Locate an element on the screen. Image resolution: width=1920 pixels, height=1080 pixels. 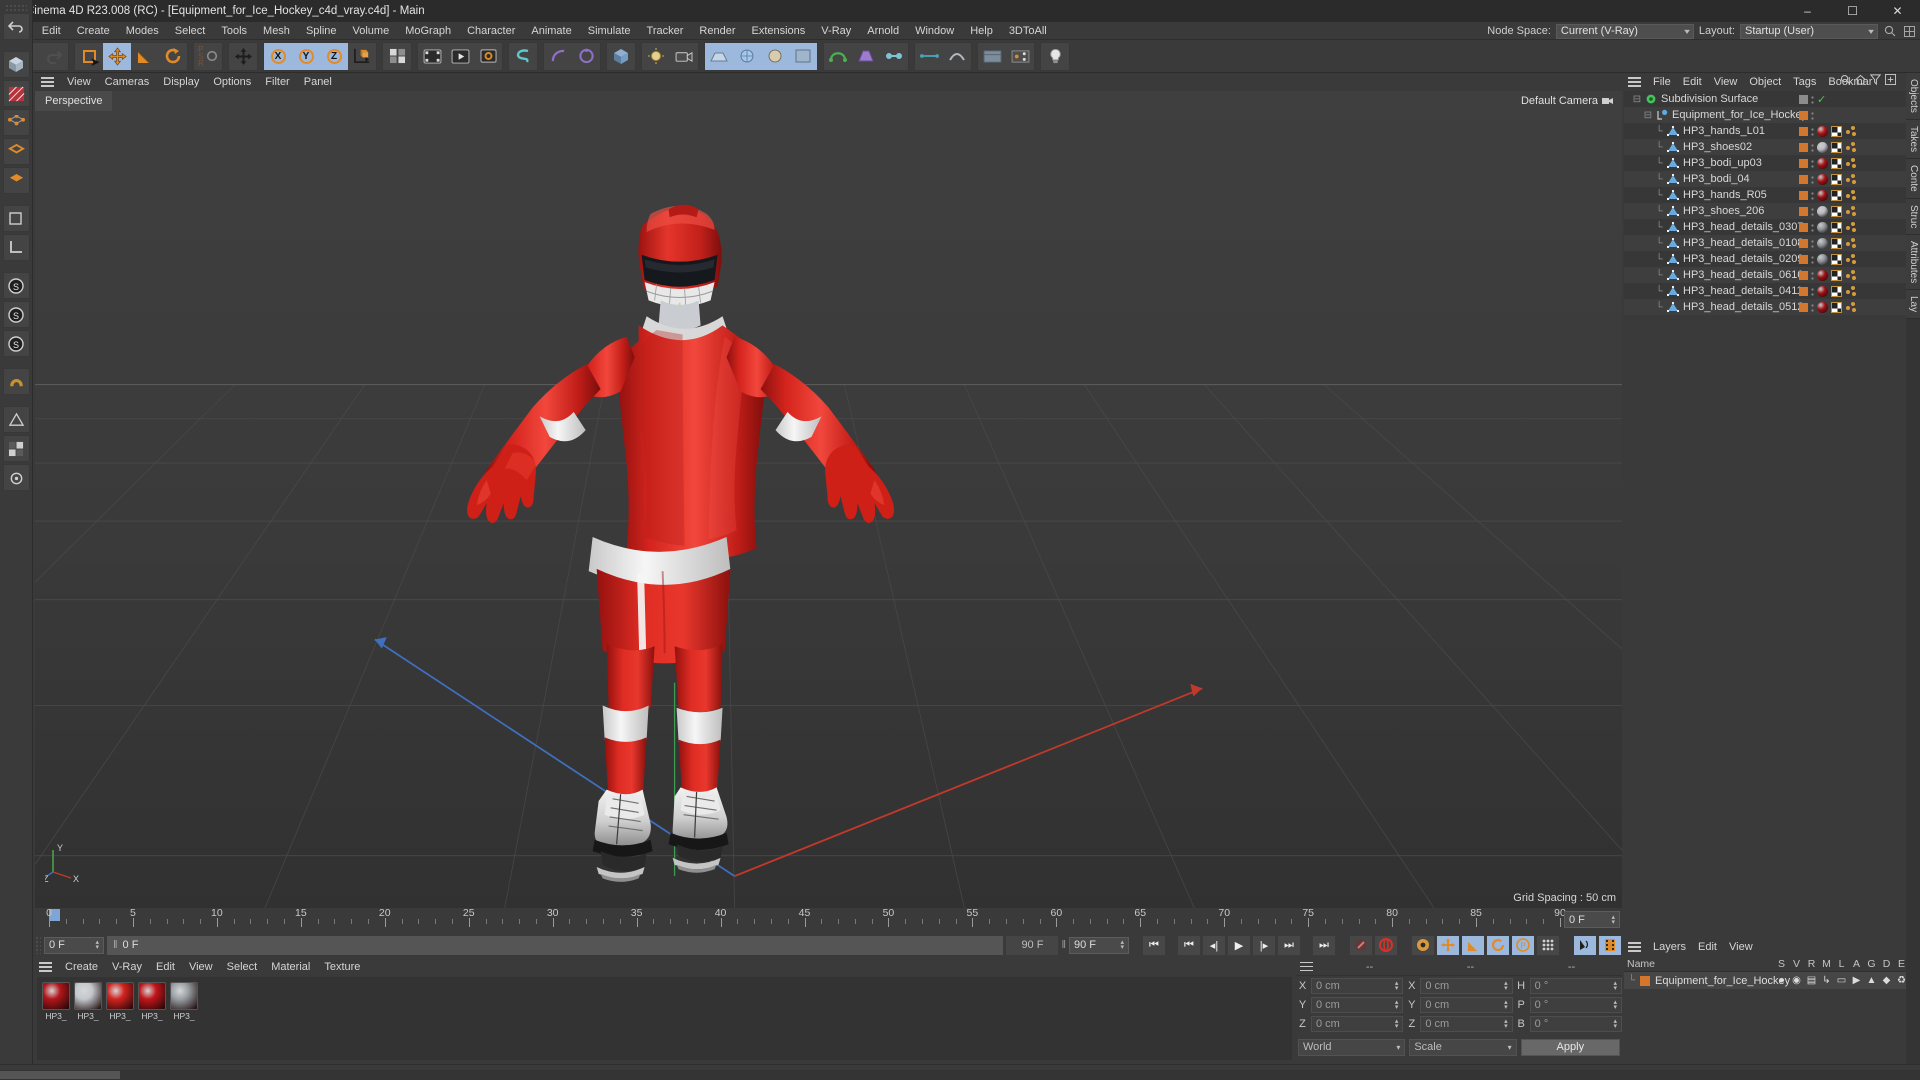
object-name: Subdivision Surface is located at coordinates (1709, 99).